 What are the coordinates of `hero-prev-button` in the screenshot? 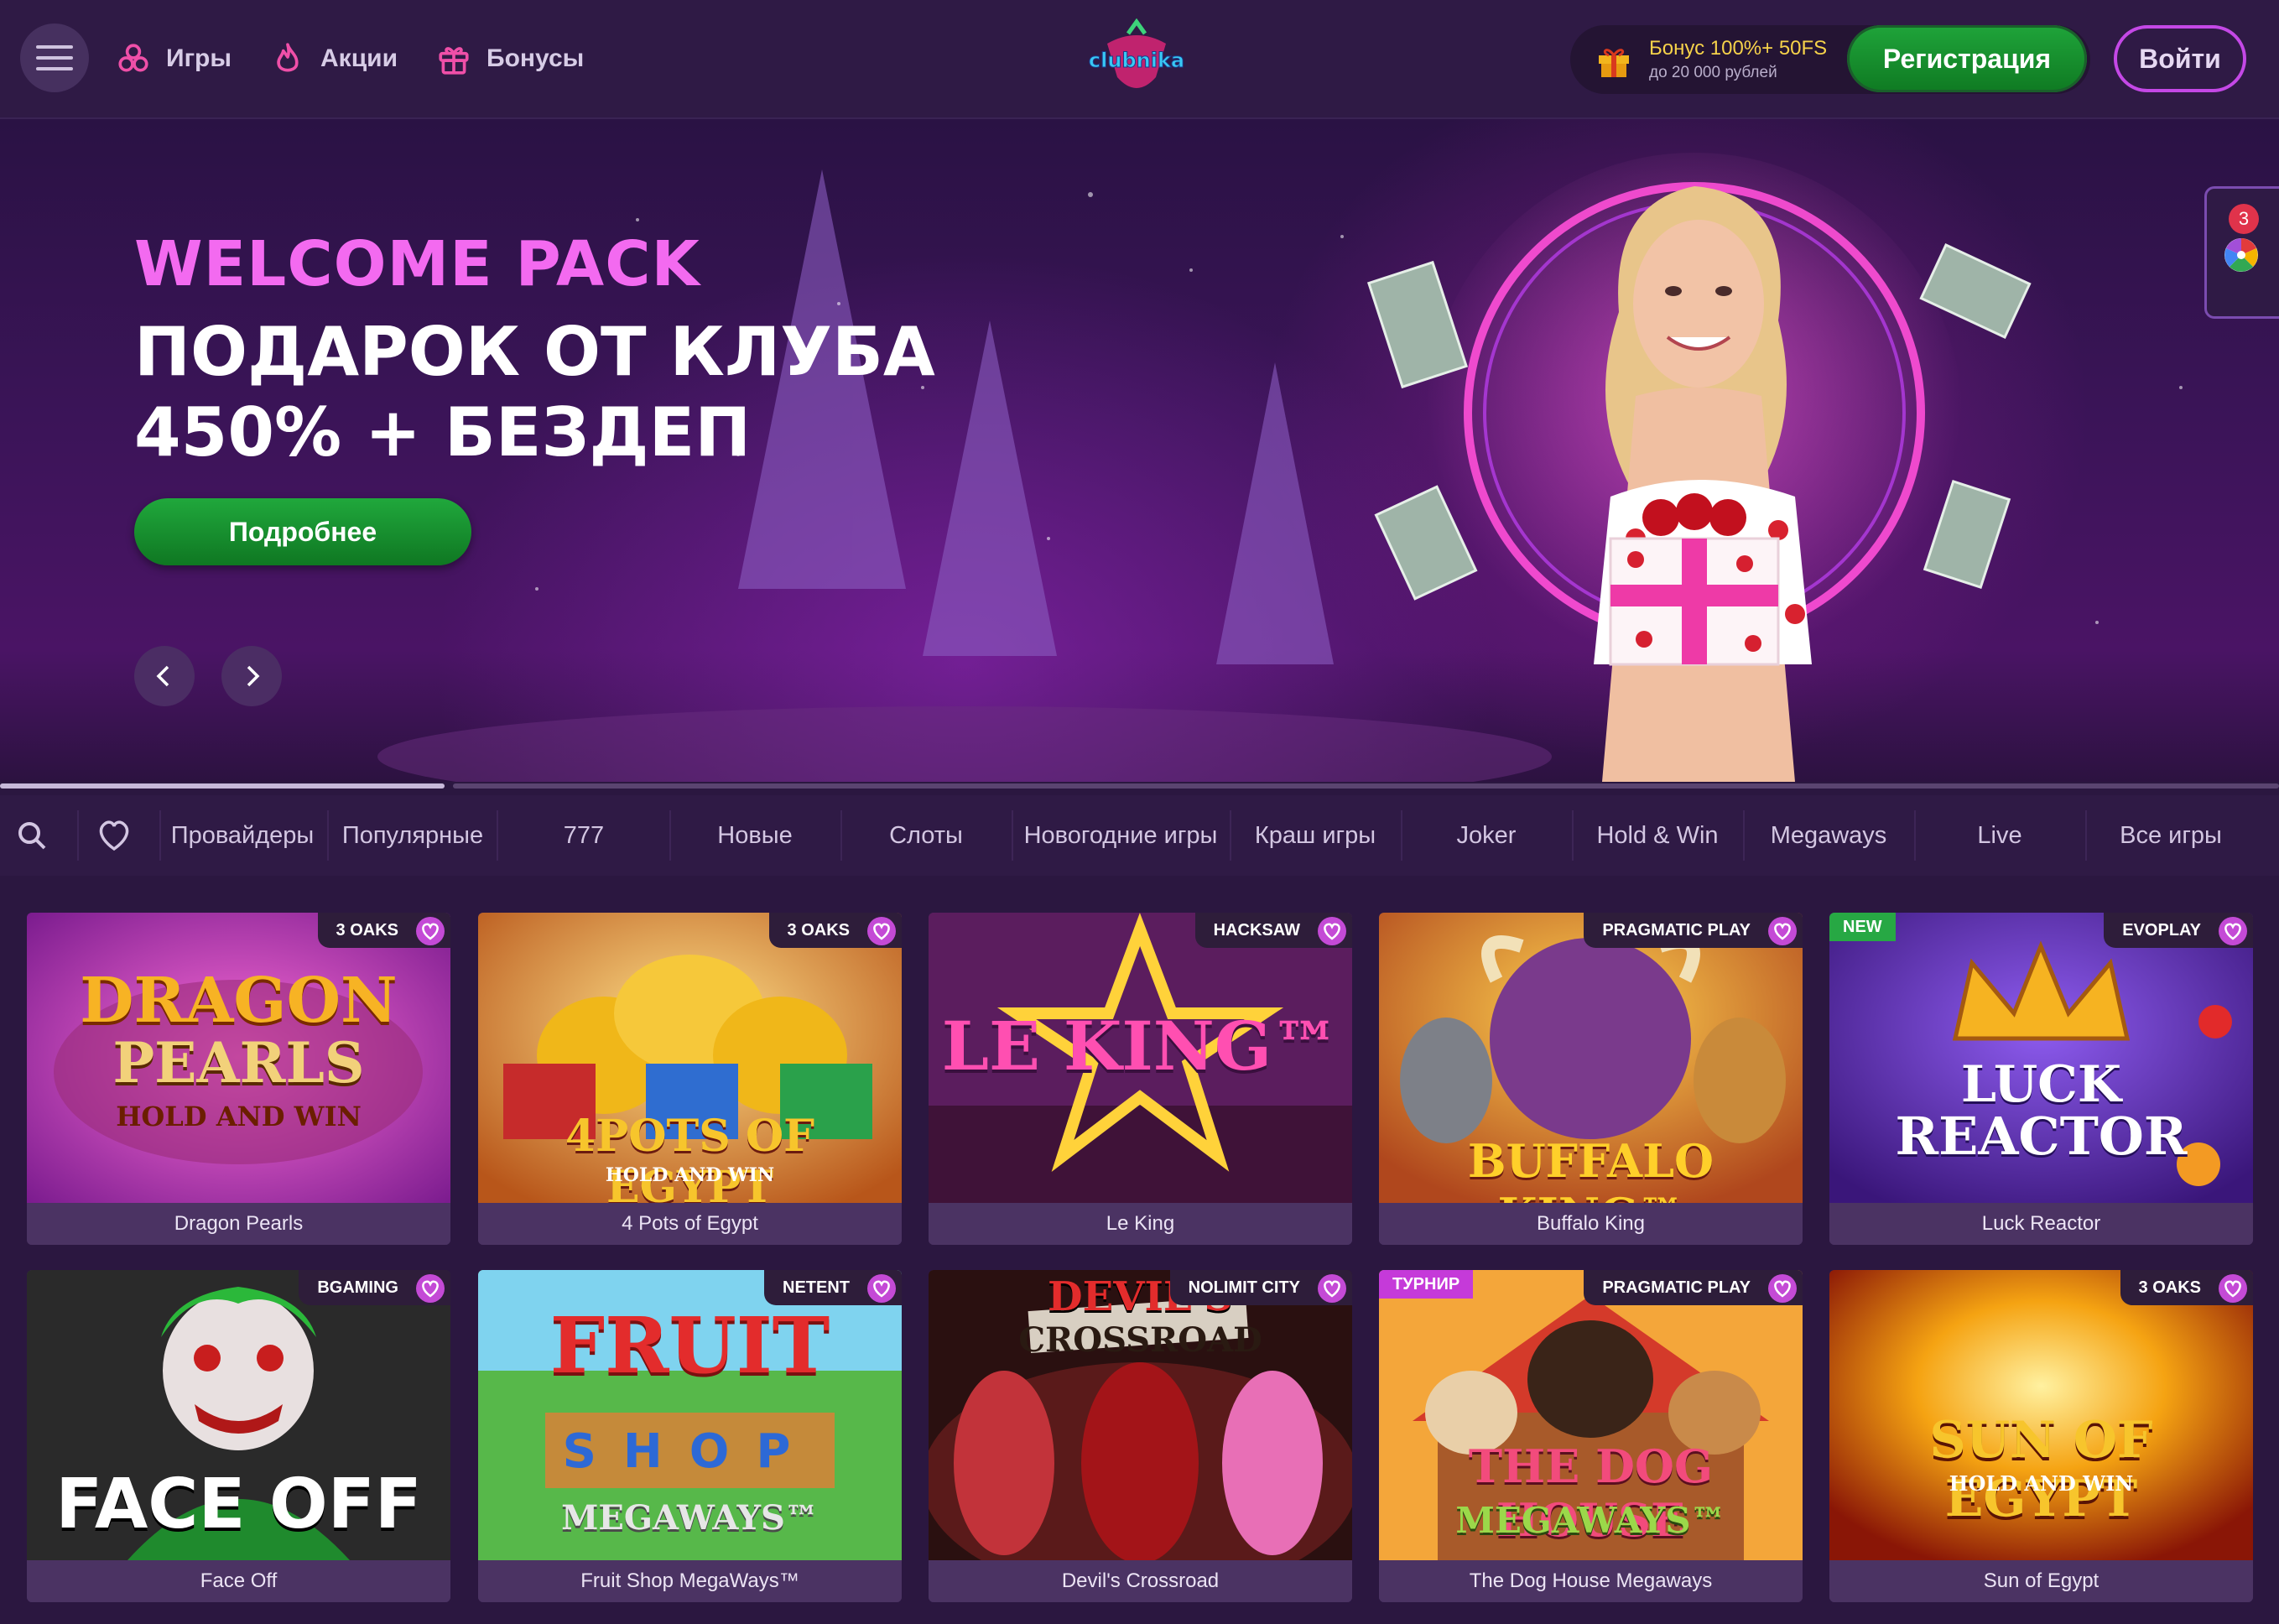 It's located at (164, 676).